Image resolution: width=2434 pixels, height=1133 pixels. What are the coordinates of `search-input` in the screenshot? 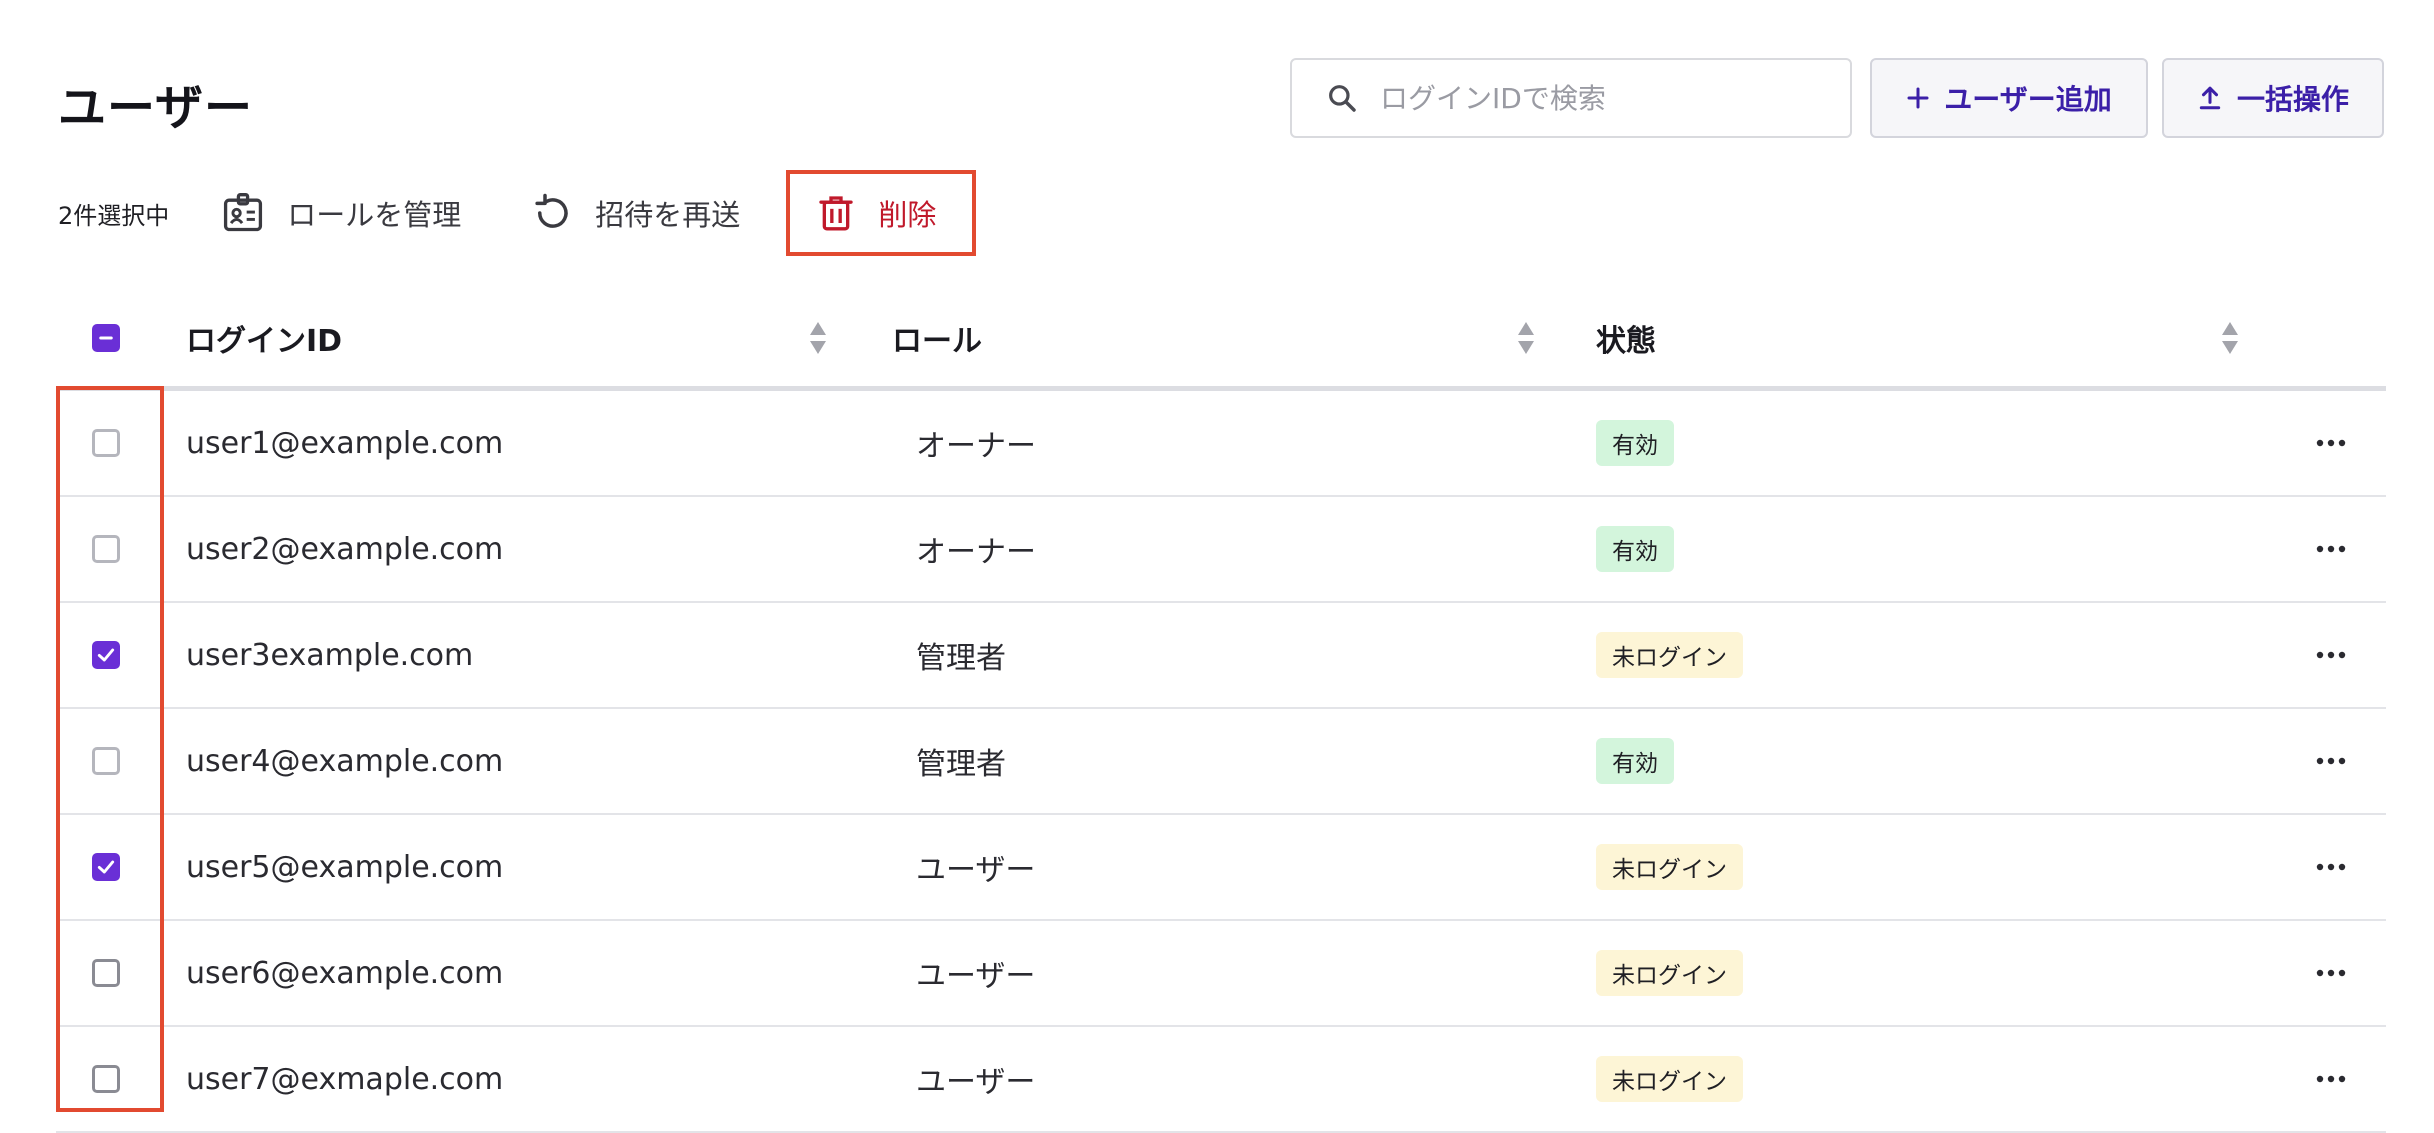 It's located at (1600, 98).